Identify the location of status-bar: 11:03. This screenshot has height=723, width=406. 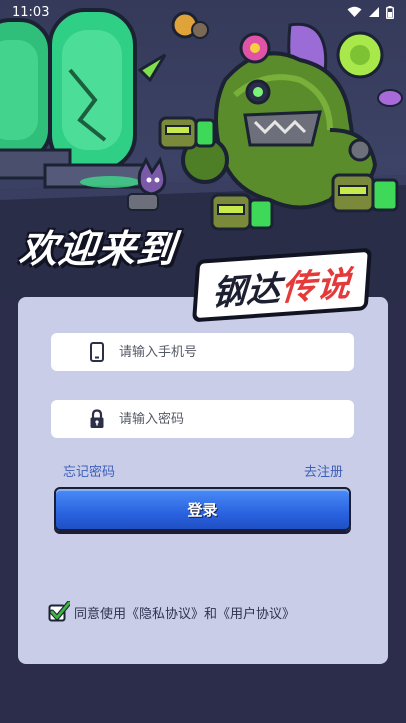
(203, 12).